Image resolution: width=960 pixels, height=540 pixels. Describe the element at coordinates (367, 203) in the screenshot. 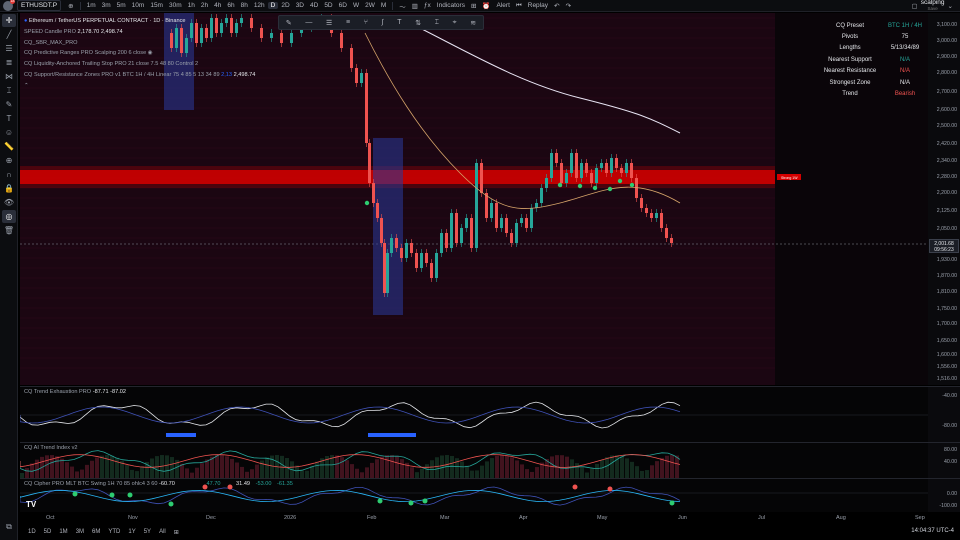

I see `signal-dot` at that location.